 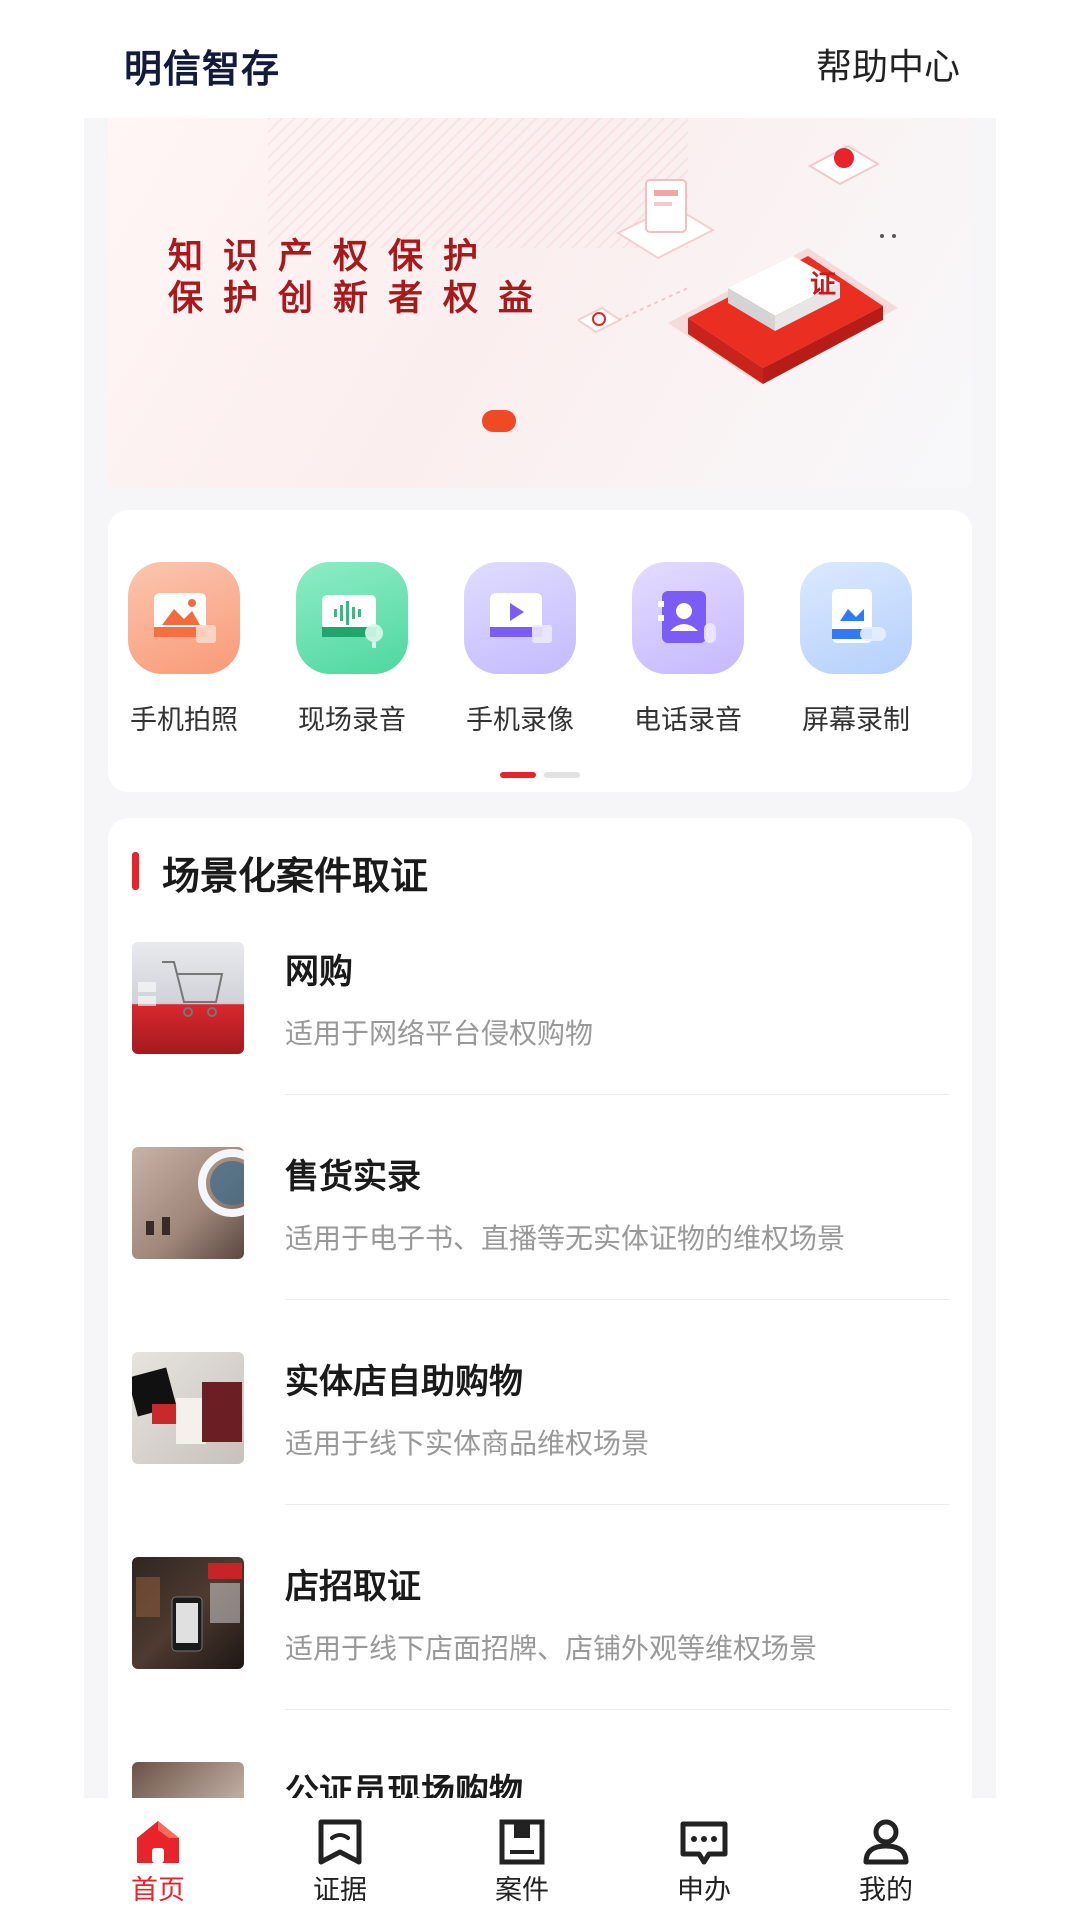 I want to click on certificate-badge: 证, so click(x=822, y=284).